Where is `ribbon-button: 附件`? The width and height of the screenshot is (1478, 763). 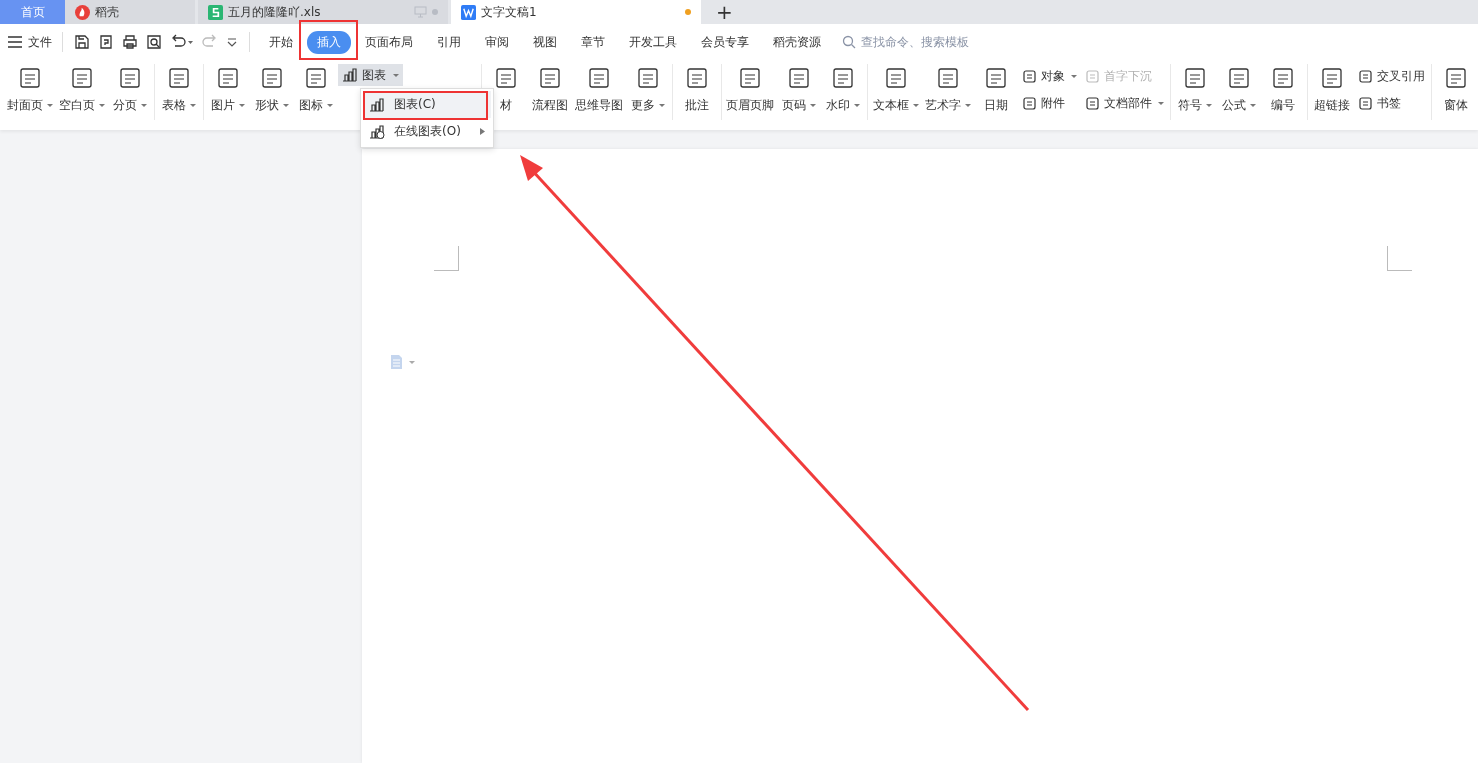
ribbon-button: 附件 is located at coordinates (1050, 103).